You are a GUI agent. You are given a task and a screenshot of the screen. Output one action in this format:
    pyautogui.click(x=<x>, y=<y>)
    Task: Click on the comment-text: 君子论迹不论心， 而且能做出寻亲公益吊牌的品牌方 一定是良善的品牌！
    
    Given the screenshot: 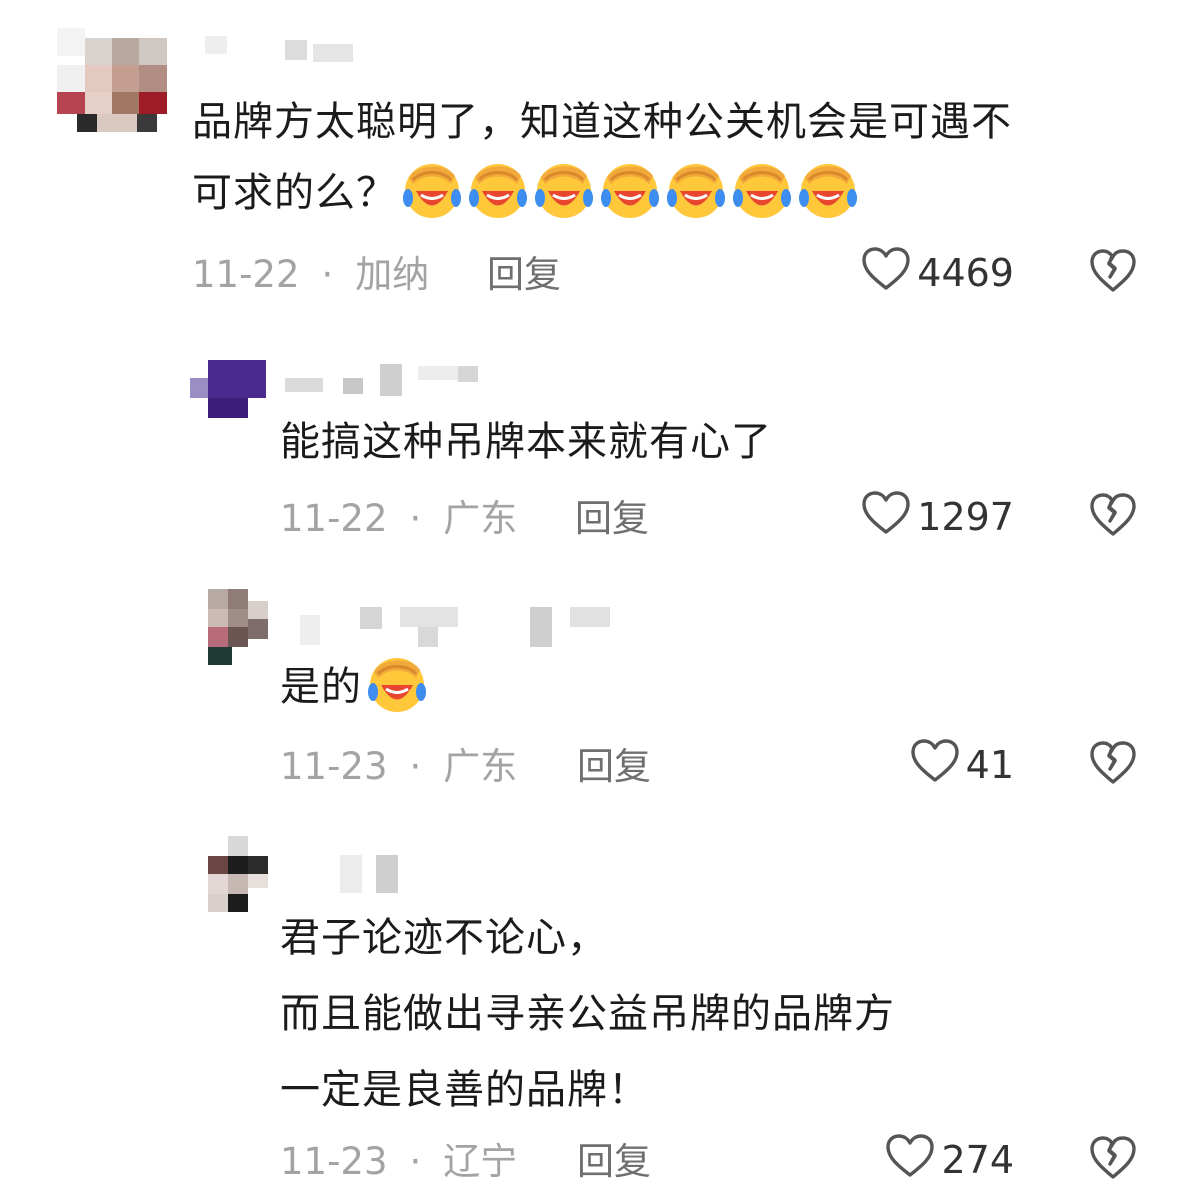 What is the action you would take?
    pyautogui.click(x=587, y=1017)
    